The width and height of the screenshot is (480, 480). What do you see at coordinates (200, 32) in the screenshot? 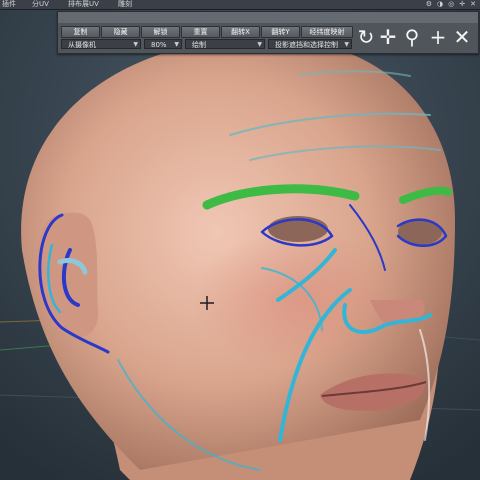
I see `reset-button: 重置` at bounding box center [200, 32].